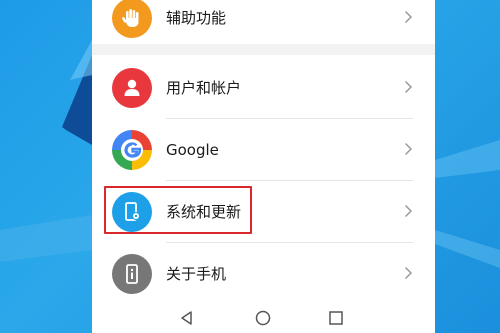 This screenshot has height=333, width=500. What do you see at coordinates (132, 274) in the screenshot?
I see `info-phone-icon` at bounding box center [132, 274].